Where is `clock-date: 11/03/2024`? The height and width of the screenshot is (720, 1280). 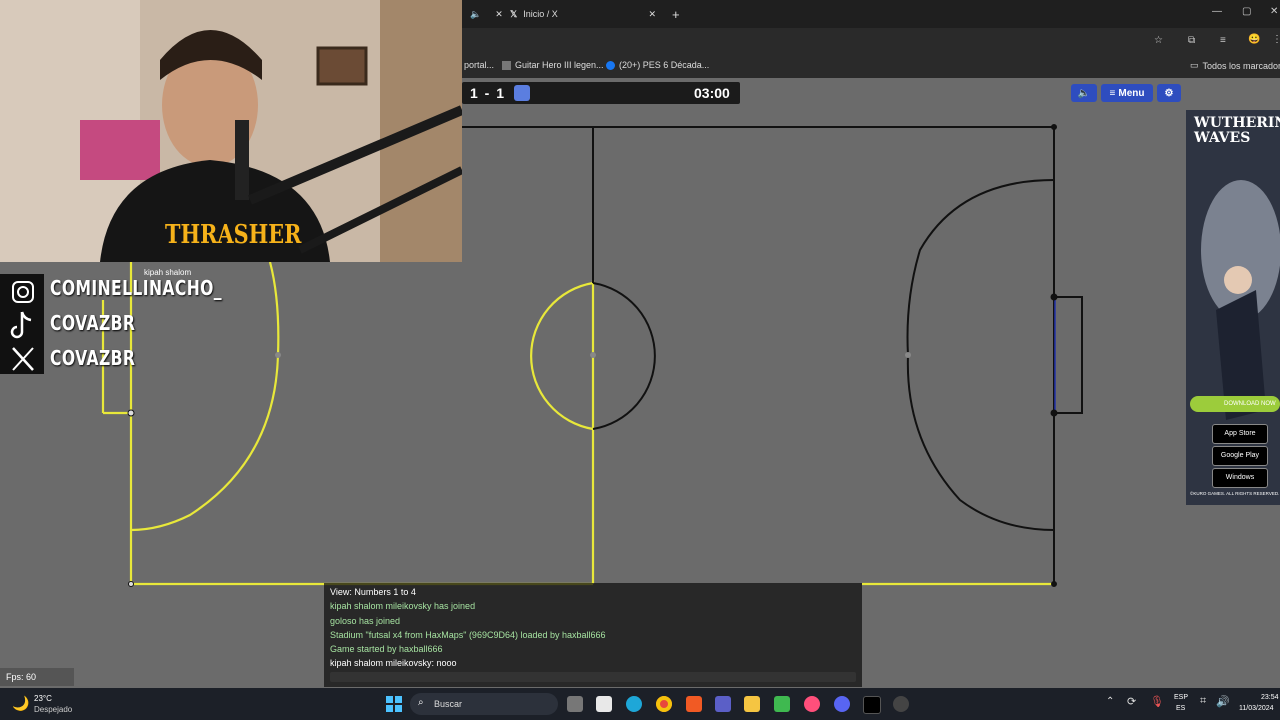
clock-date: 11/03/2024 is located at coordinates (1256, 708).